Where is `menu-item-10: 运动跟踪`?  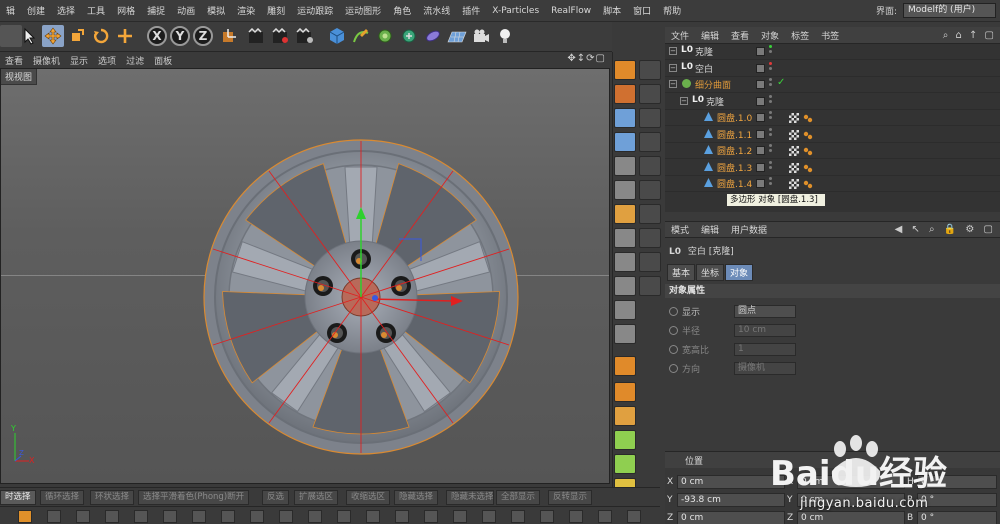
menu-item-10: 运动跟踪 is located at coordinates (315, 10).